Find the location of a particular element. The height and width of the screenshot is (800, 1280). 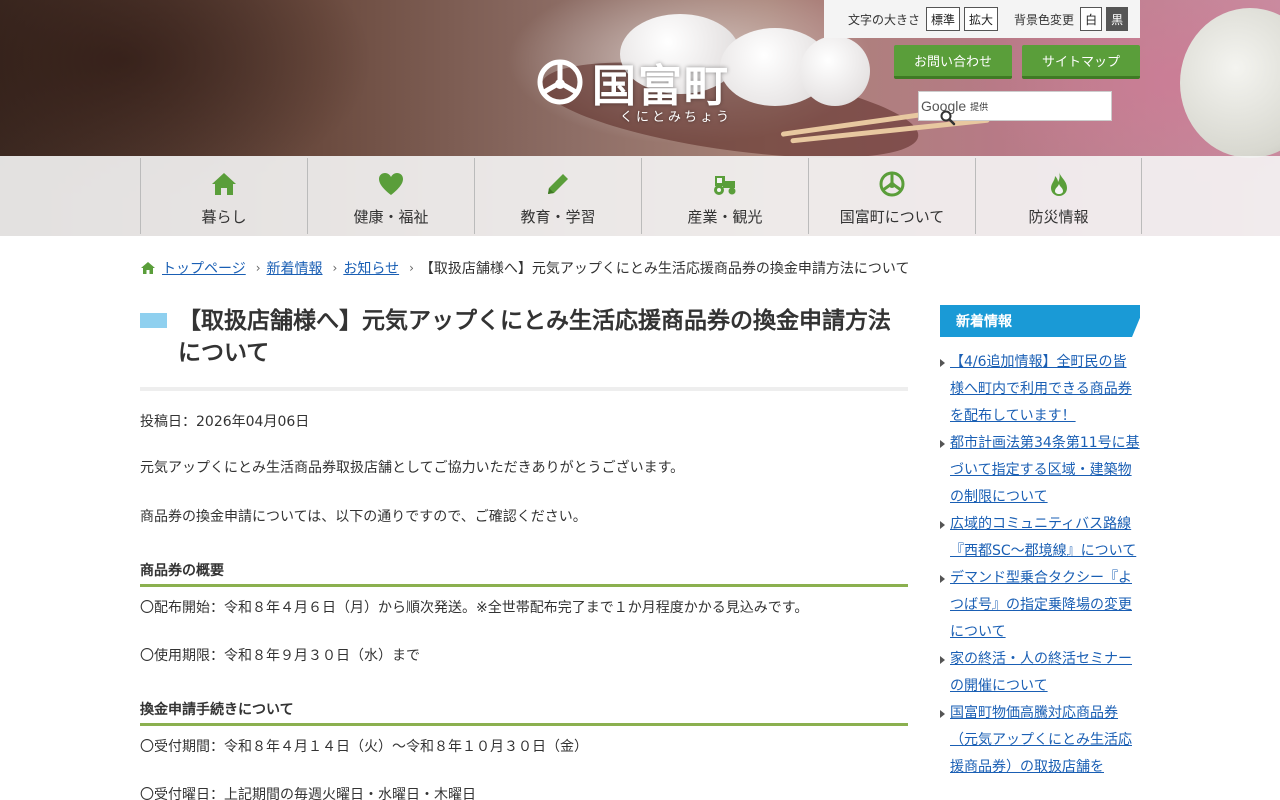

list-item: デマンド型乗合タクシー『よつば号』の指定乗降場の変更について is located at coordinates (1040, 605).